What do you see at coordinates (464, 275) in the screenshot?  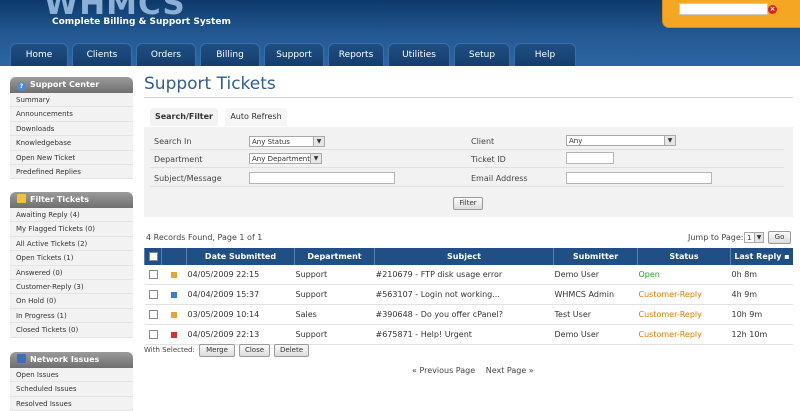 I see `ticket-subject: #210679 - FTP disk usage error` at bounding box center [464, 275].